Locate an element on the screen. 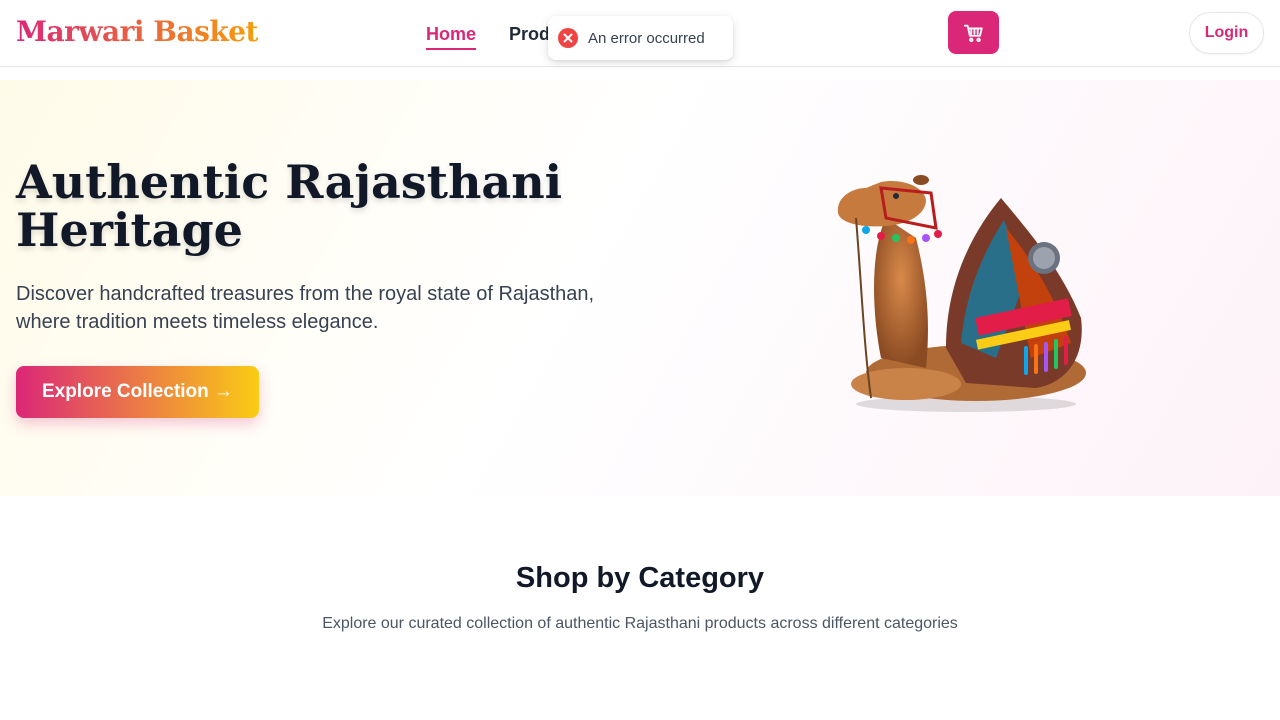  error-toast: An error occurred is located at coordinates (640, 38).